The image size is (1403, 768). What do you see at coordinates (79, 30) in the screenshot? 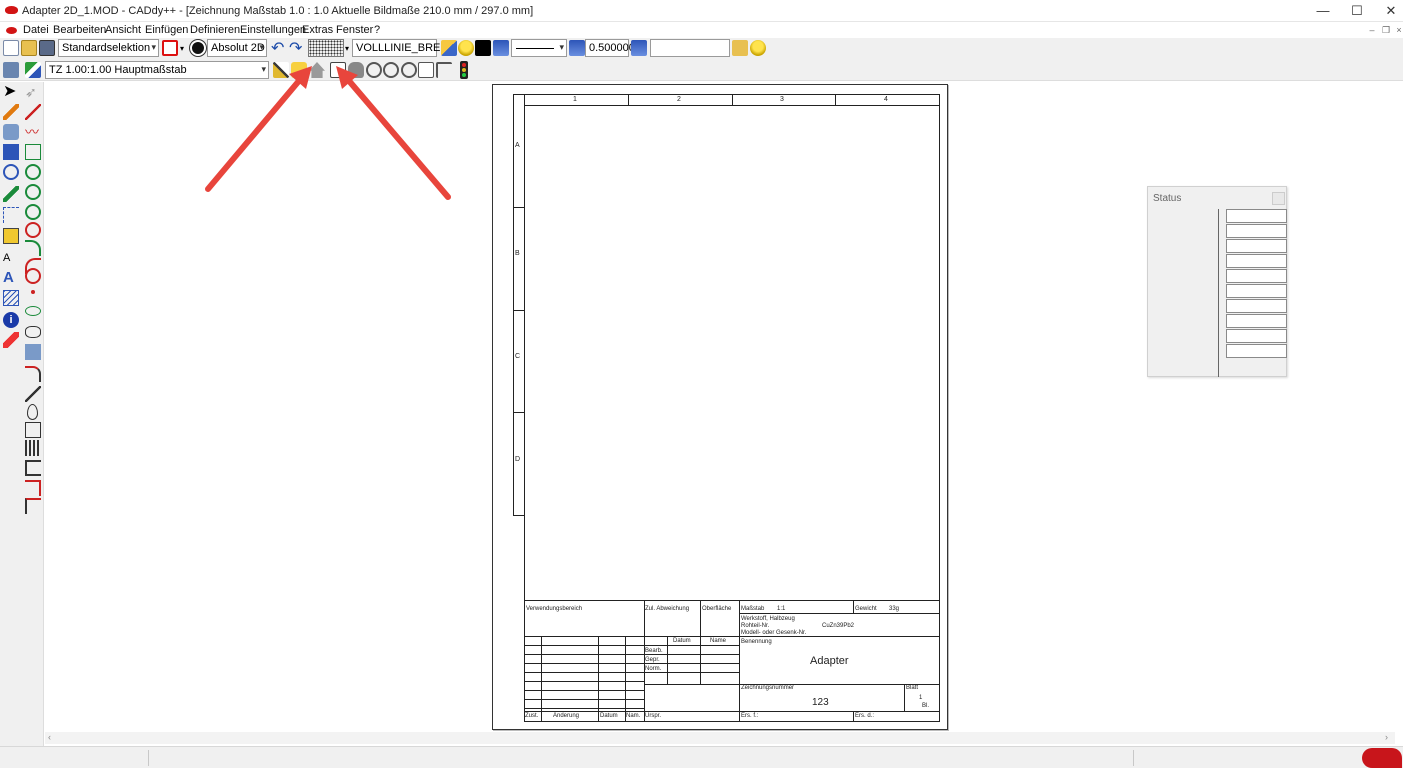
I see `menu-bearbeiten: Bearbeiten` at bounding box center [79, 30].